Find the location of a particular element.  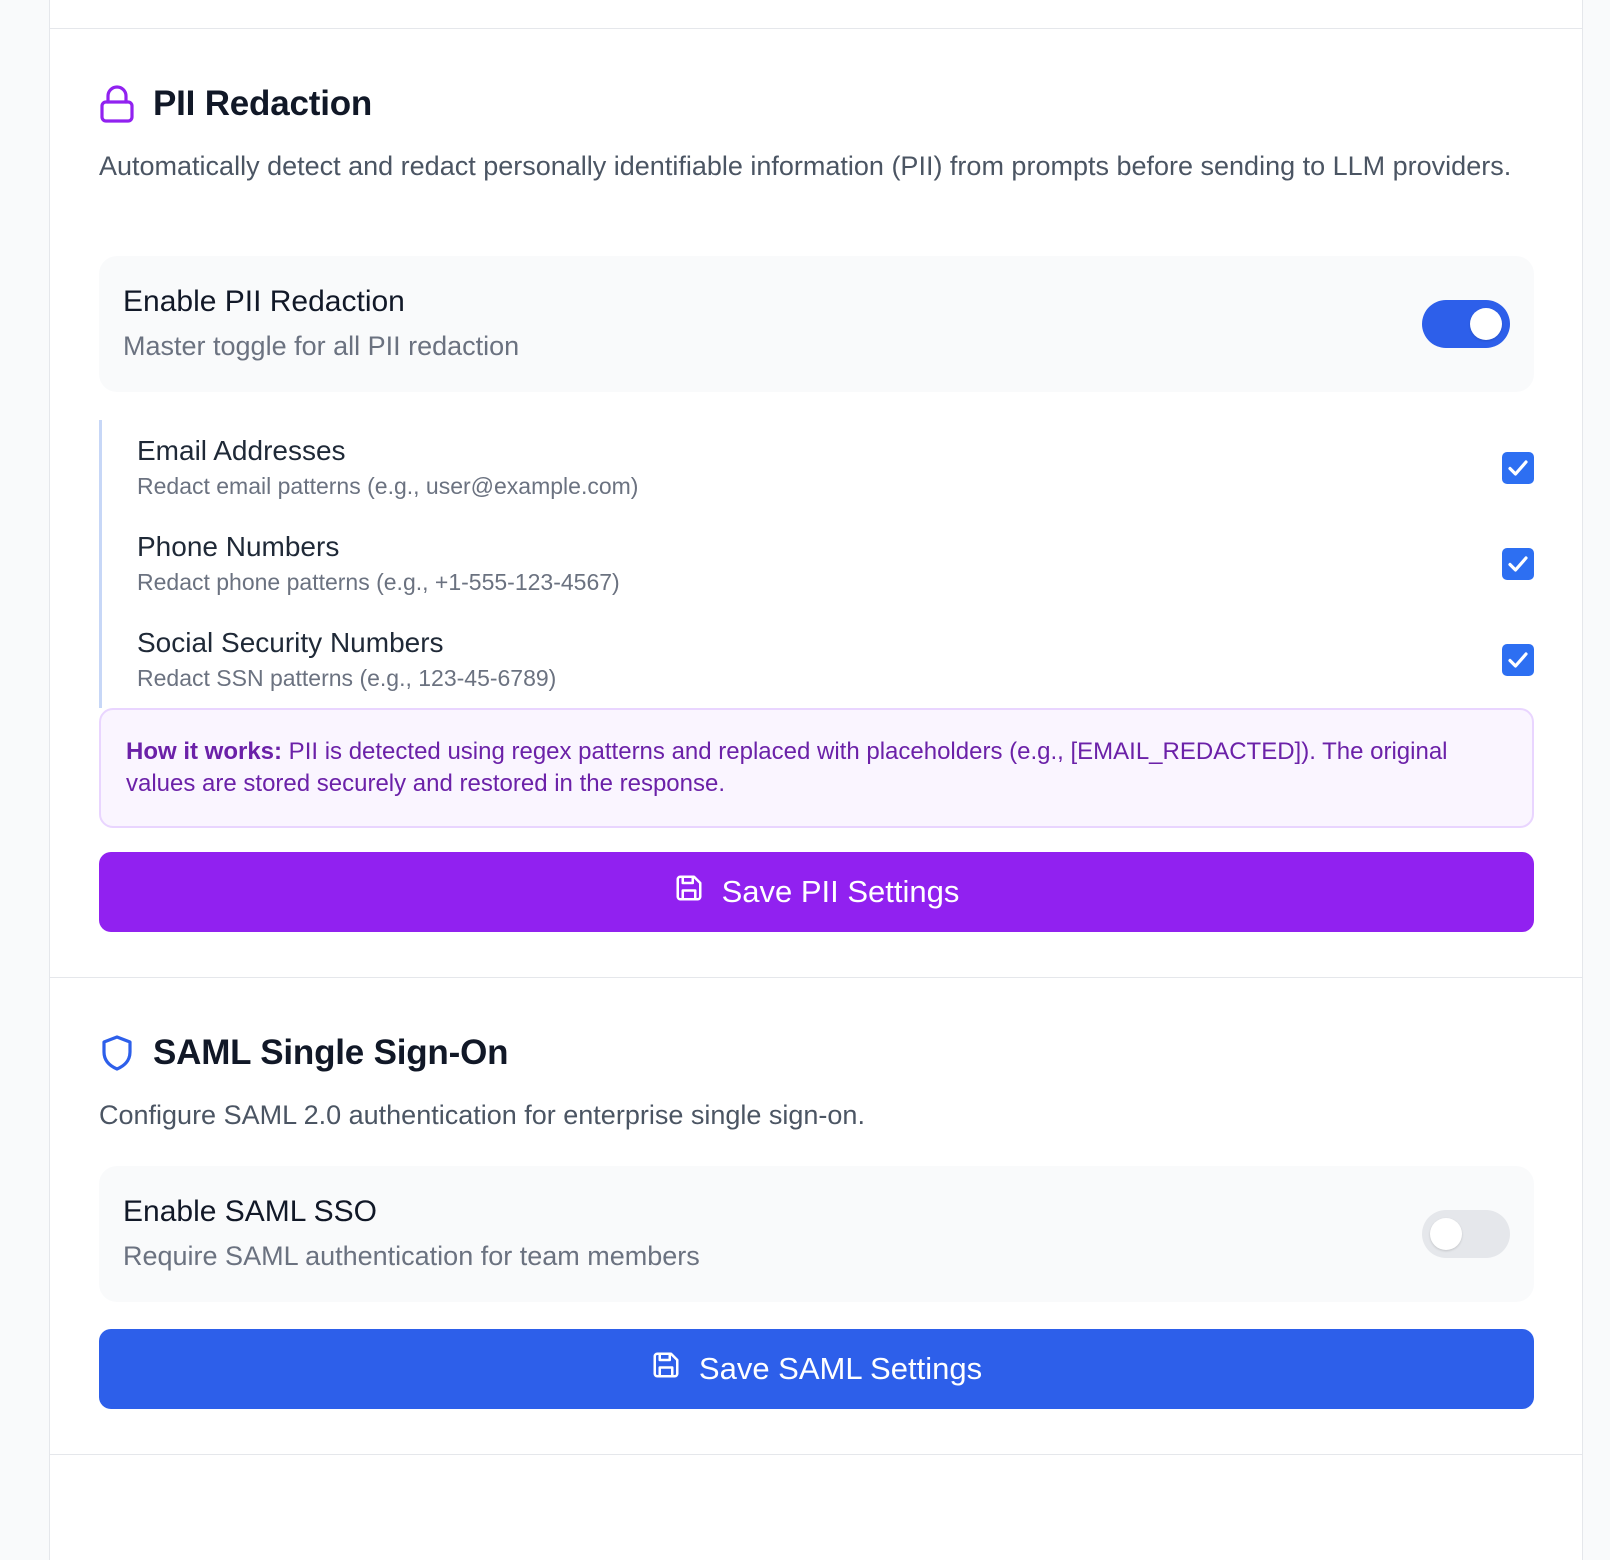

pii-master-toggle-title: Enable PII Redaction is located at coordinates (264, 301).